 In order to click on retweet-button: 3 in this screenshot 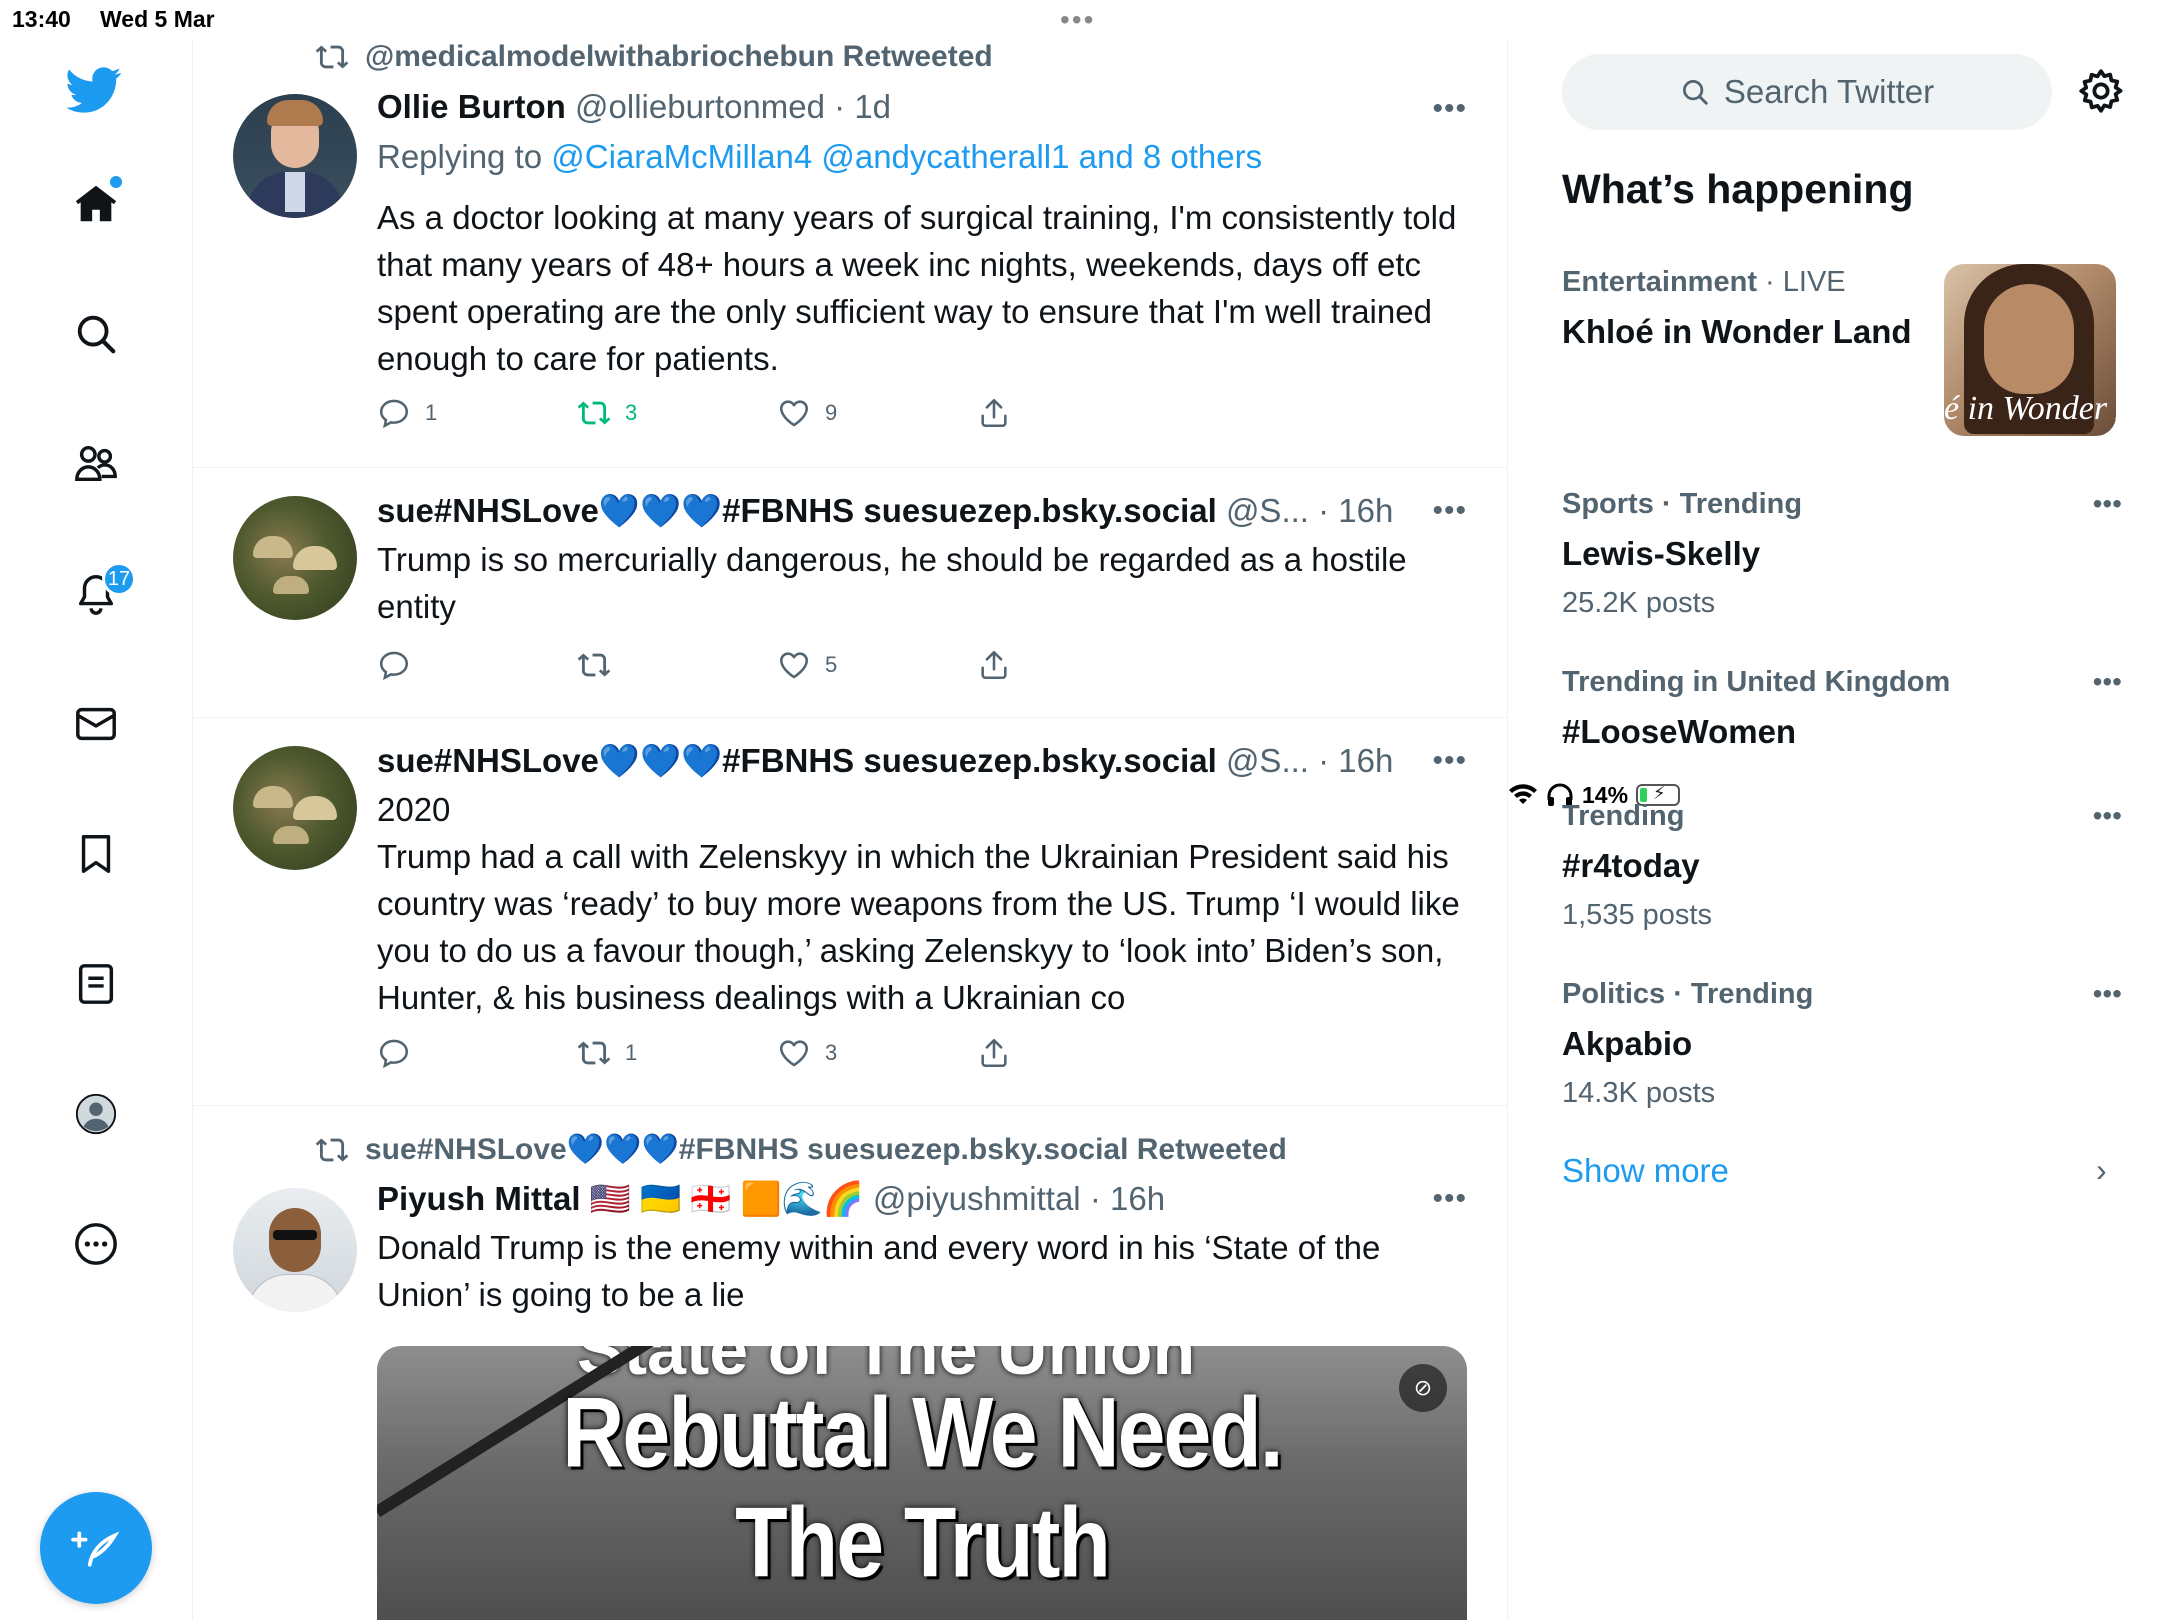, I will do `click(677, 413)`.